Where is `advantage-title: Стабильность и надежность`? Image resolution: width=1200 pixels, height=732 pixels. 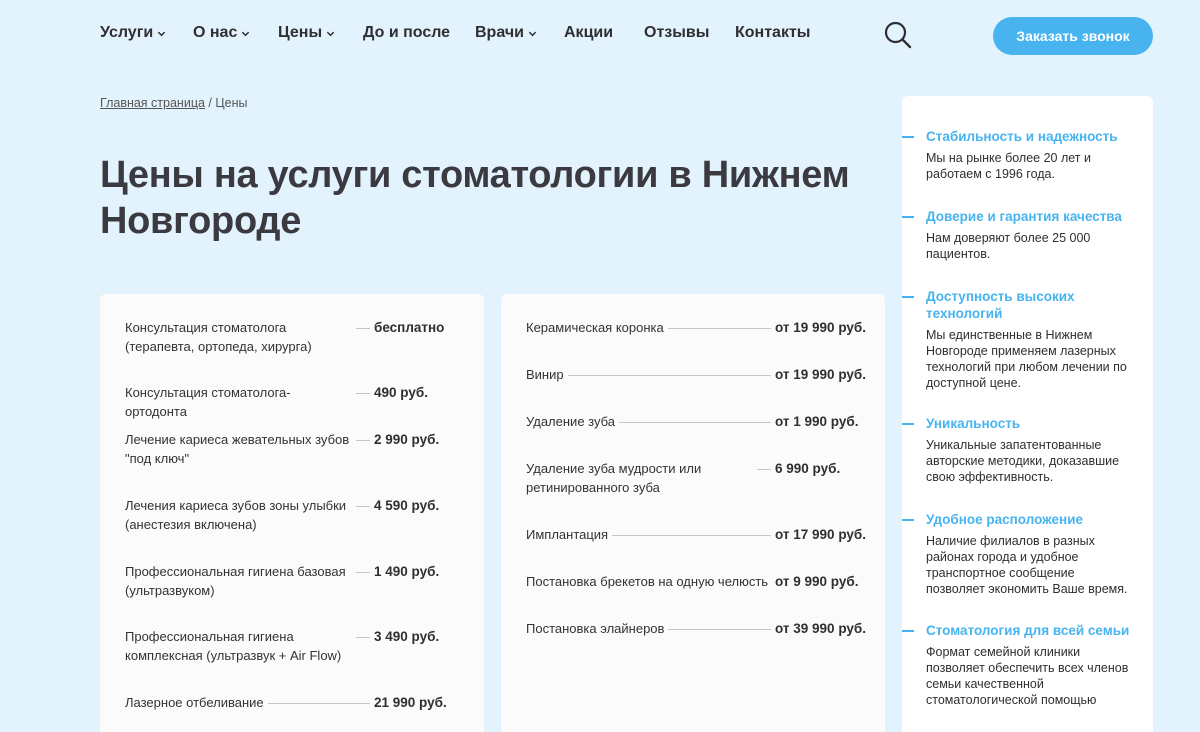
advantage-title: Стабильность и надежность is located at coordinates (1022, 136).